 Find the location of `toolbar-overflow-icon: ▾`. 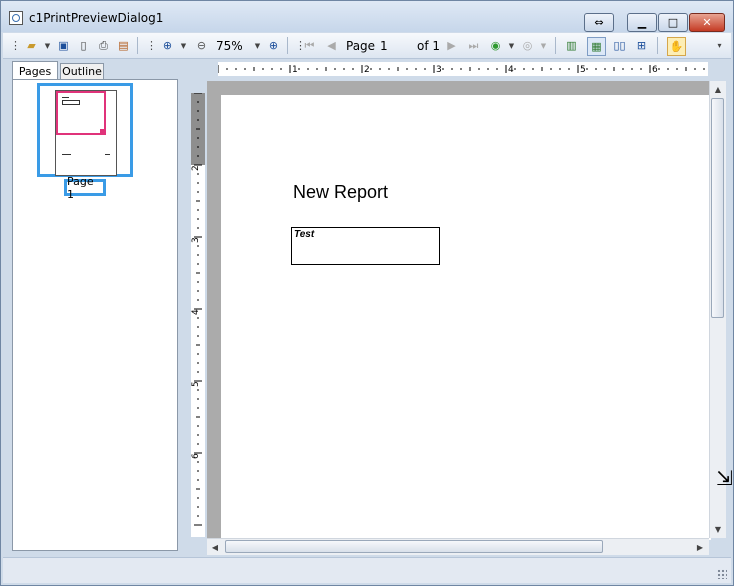

toolbar-overflow-icon: ▾ is located at coordinates (719, 45).